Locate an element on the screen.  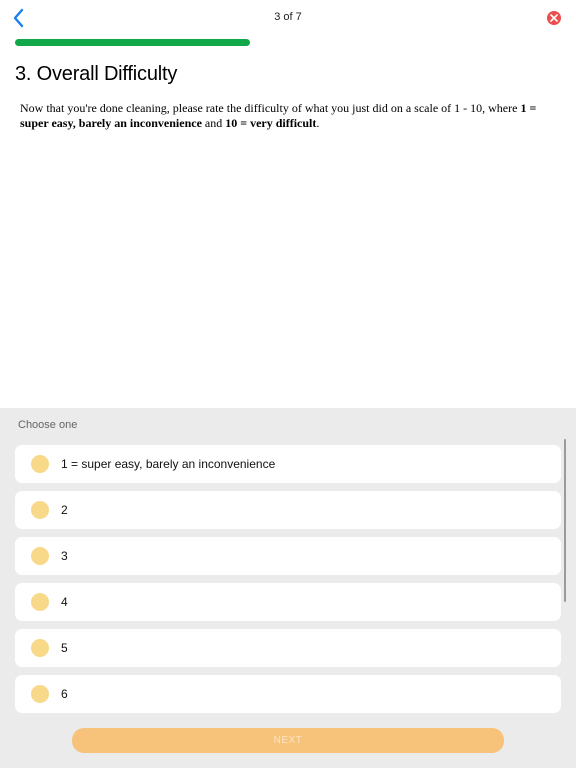
option-5: 5 is located at coordinates (288, 648).